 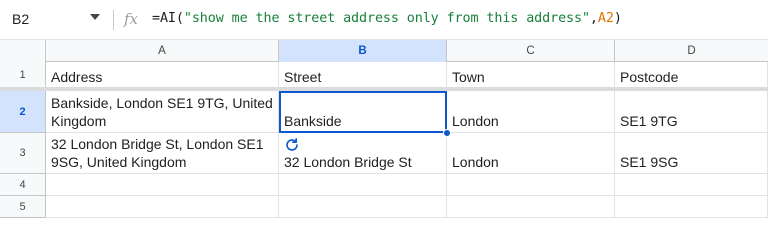 What do you see at coordinates (23, 185) in the screenshot?
I see `row-header-4: 4` at bounding box center [23, 185].